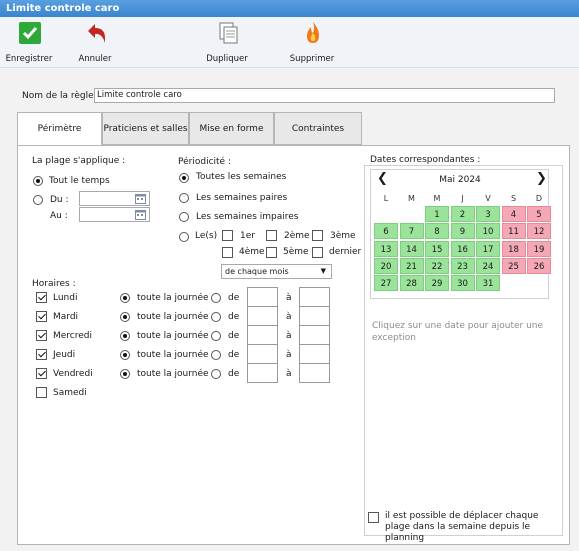 This screenshot has width=579, height=551. Describe the element at coordinates (227, 252) in the screenshot. I see `week-4eme-checkbox` at that location.